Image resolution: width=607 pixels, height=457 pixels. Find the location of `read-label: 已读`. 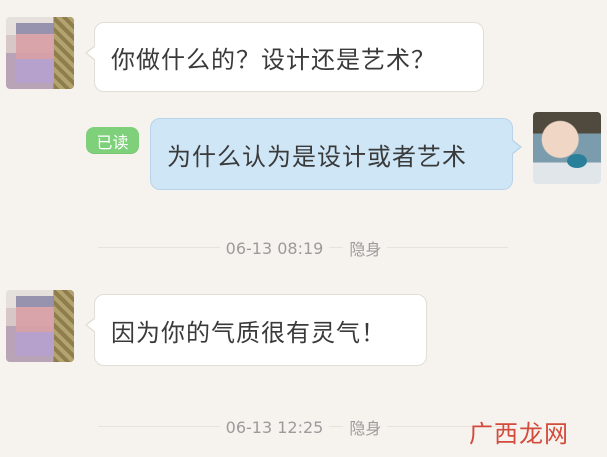

read-label: 已读 is located at coordinates (112, 142).